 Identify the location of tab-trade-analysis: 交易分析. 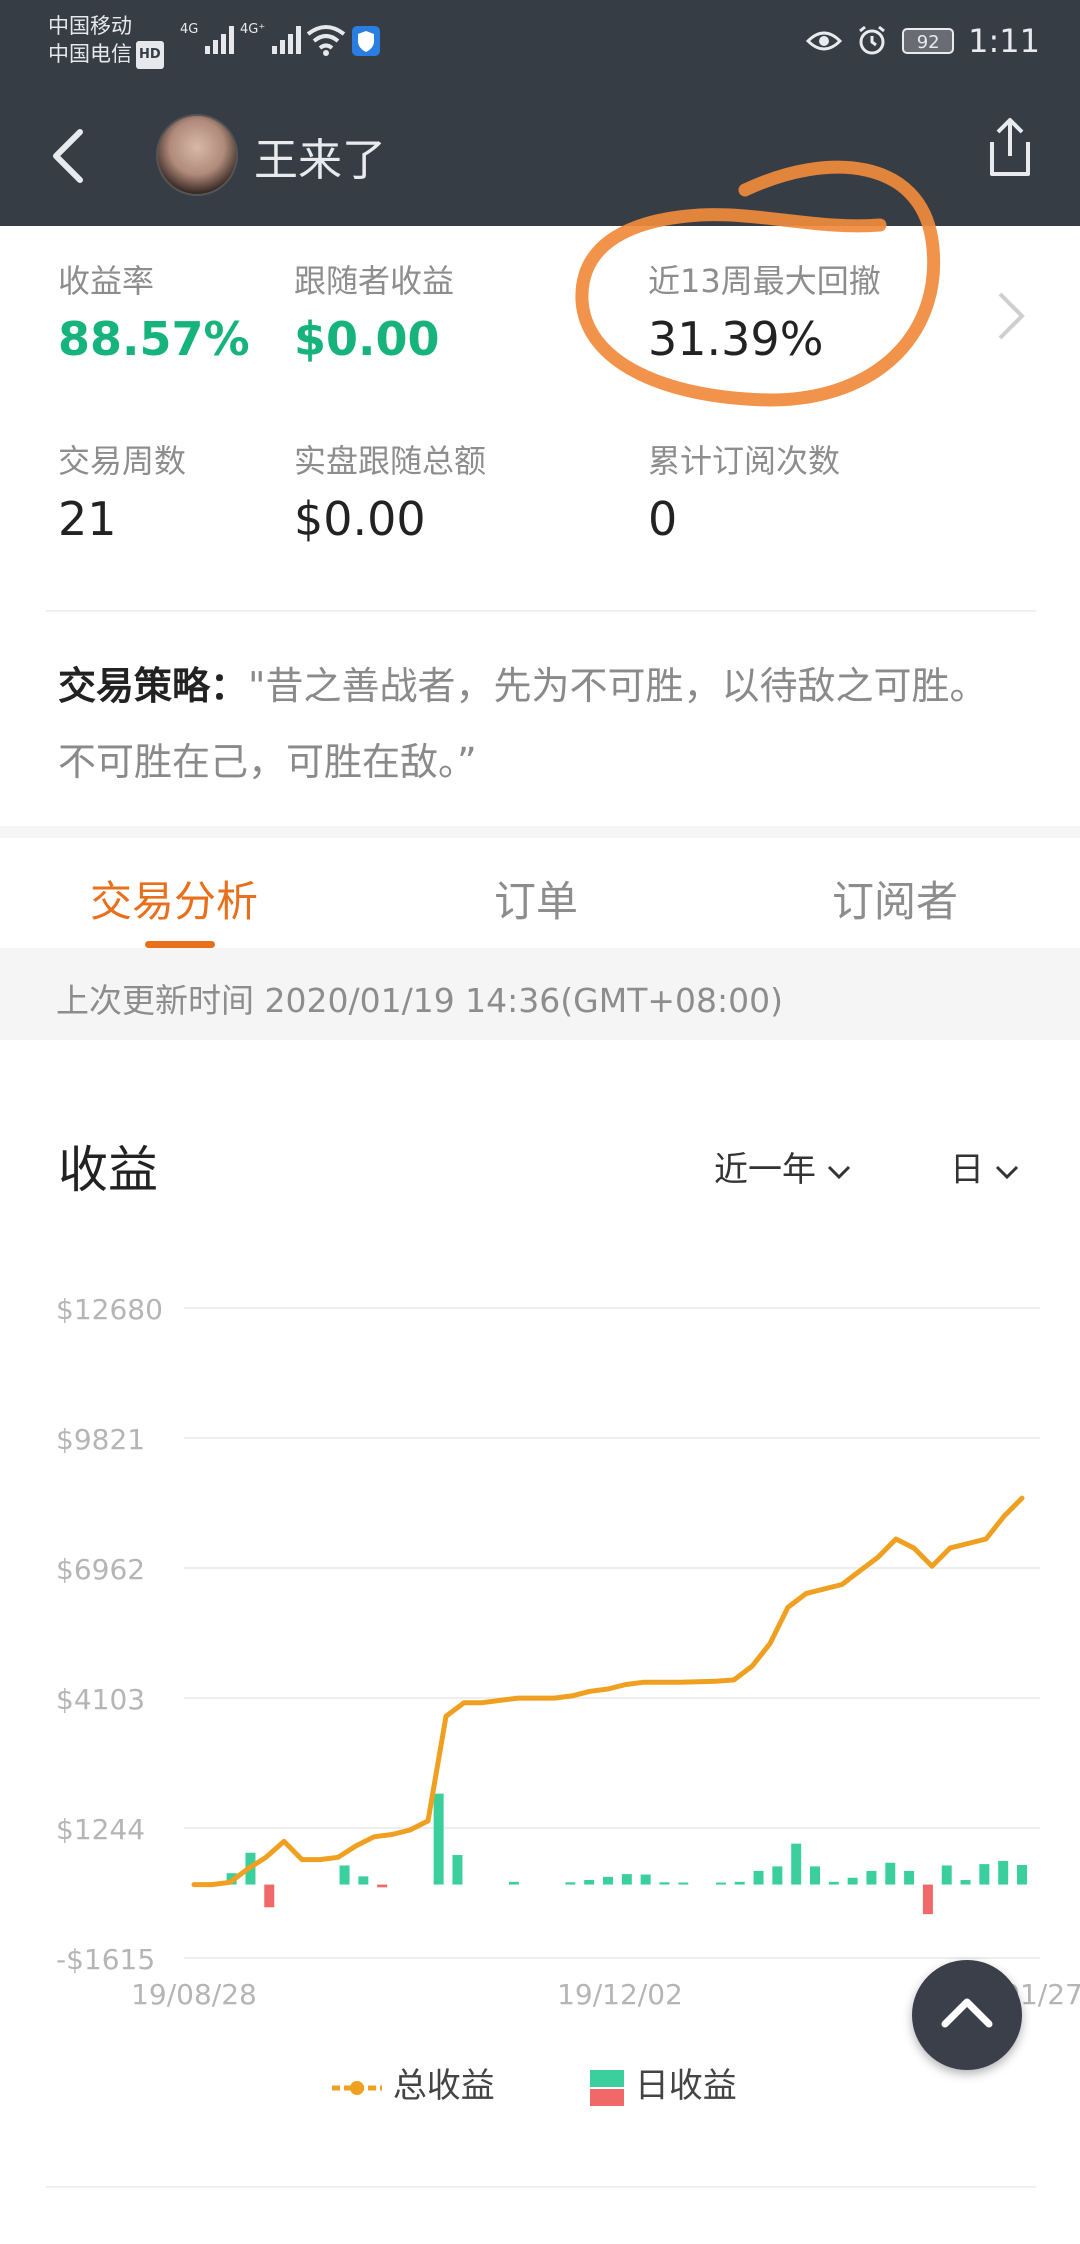
(174, 898).